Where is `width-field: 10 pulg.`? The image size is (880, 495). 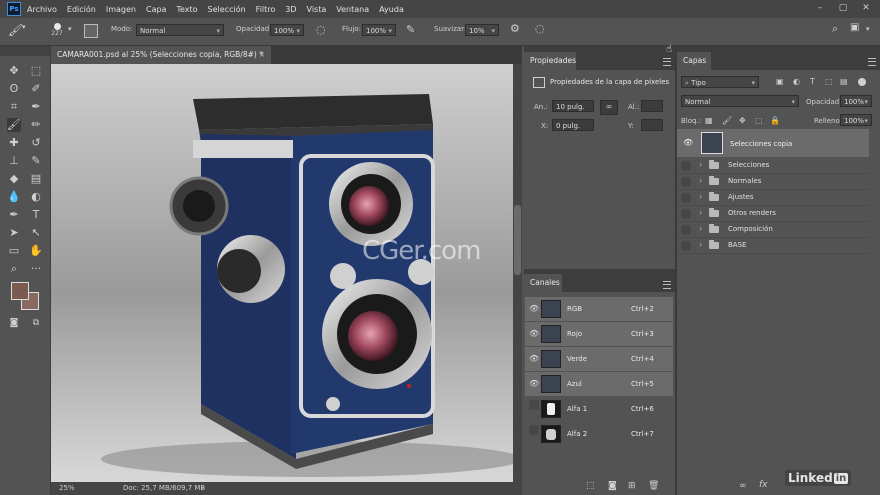
width-field: 10 pulg. is located at coordinates (573, 106).